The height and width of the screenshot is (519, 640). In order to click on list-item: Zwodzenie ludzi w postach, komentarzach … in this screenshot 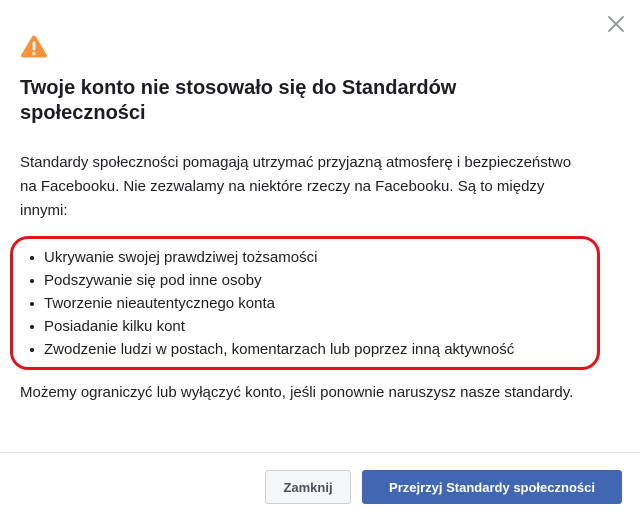, I will do `click(267, 349)`.